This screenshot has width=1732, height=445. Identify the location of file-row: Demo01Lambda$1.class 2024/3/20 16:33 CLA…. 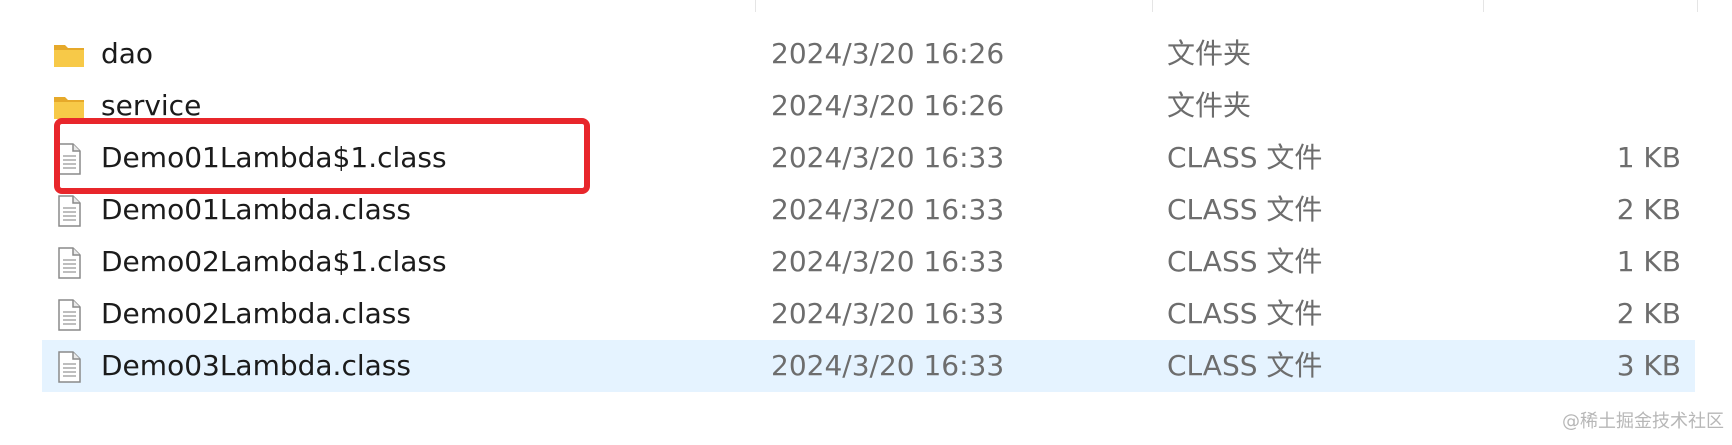
(868, 158).